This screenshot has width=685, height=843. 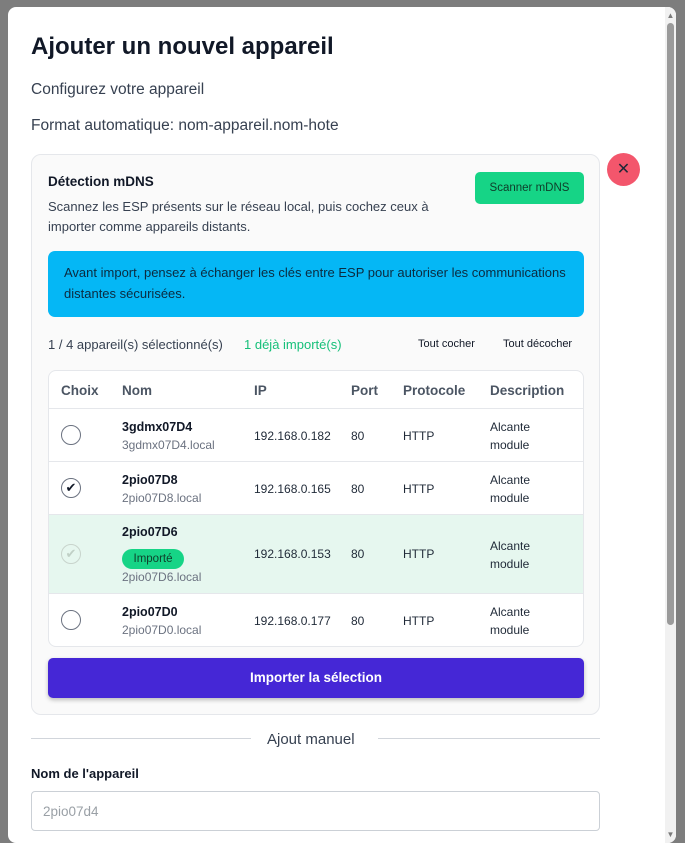 I want to click on column-header-port: Port, so click(x=364, y=390).